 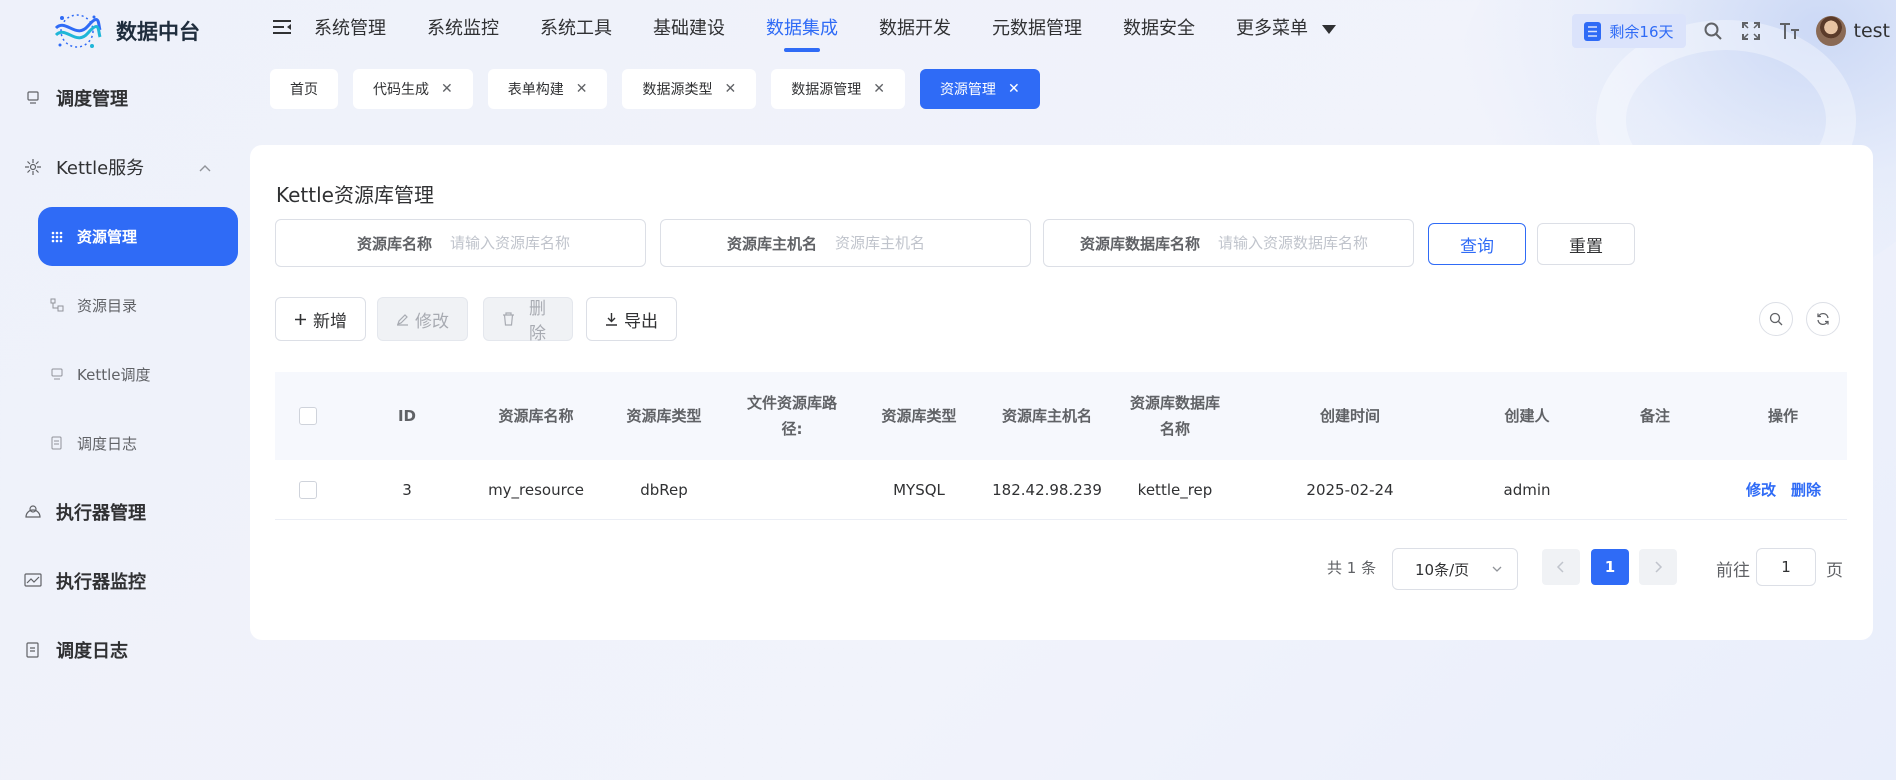 What do you see at coordinates (915, 27) in the screenshot?
I see `nav-data-development: 数据开发` at bounding box center [915, 27].